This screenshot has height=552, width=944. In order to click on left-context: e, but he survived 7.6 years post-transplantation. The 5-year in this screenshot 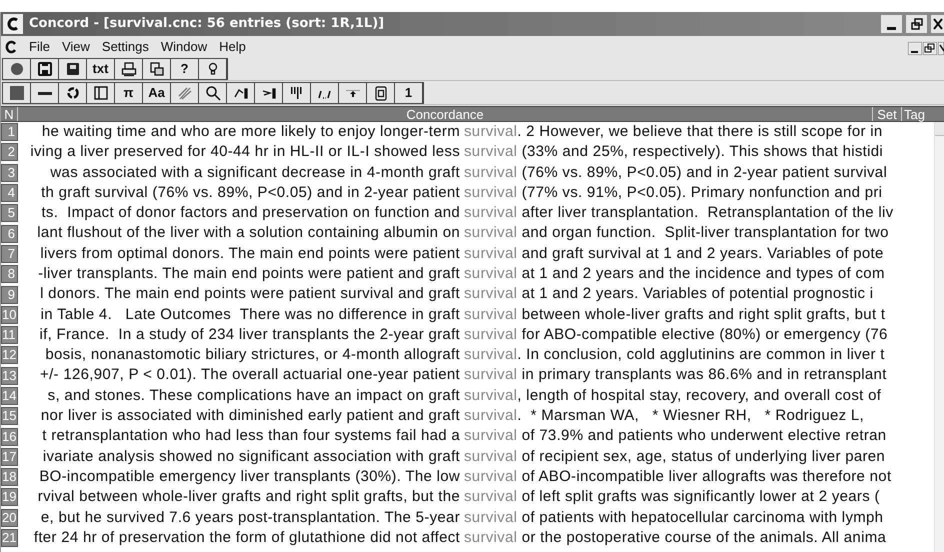, I will do `click(250, 518)`.